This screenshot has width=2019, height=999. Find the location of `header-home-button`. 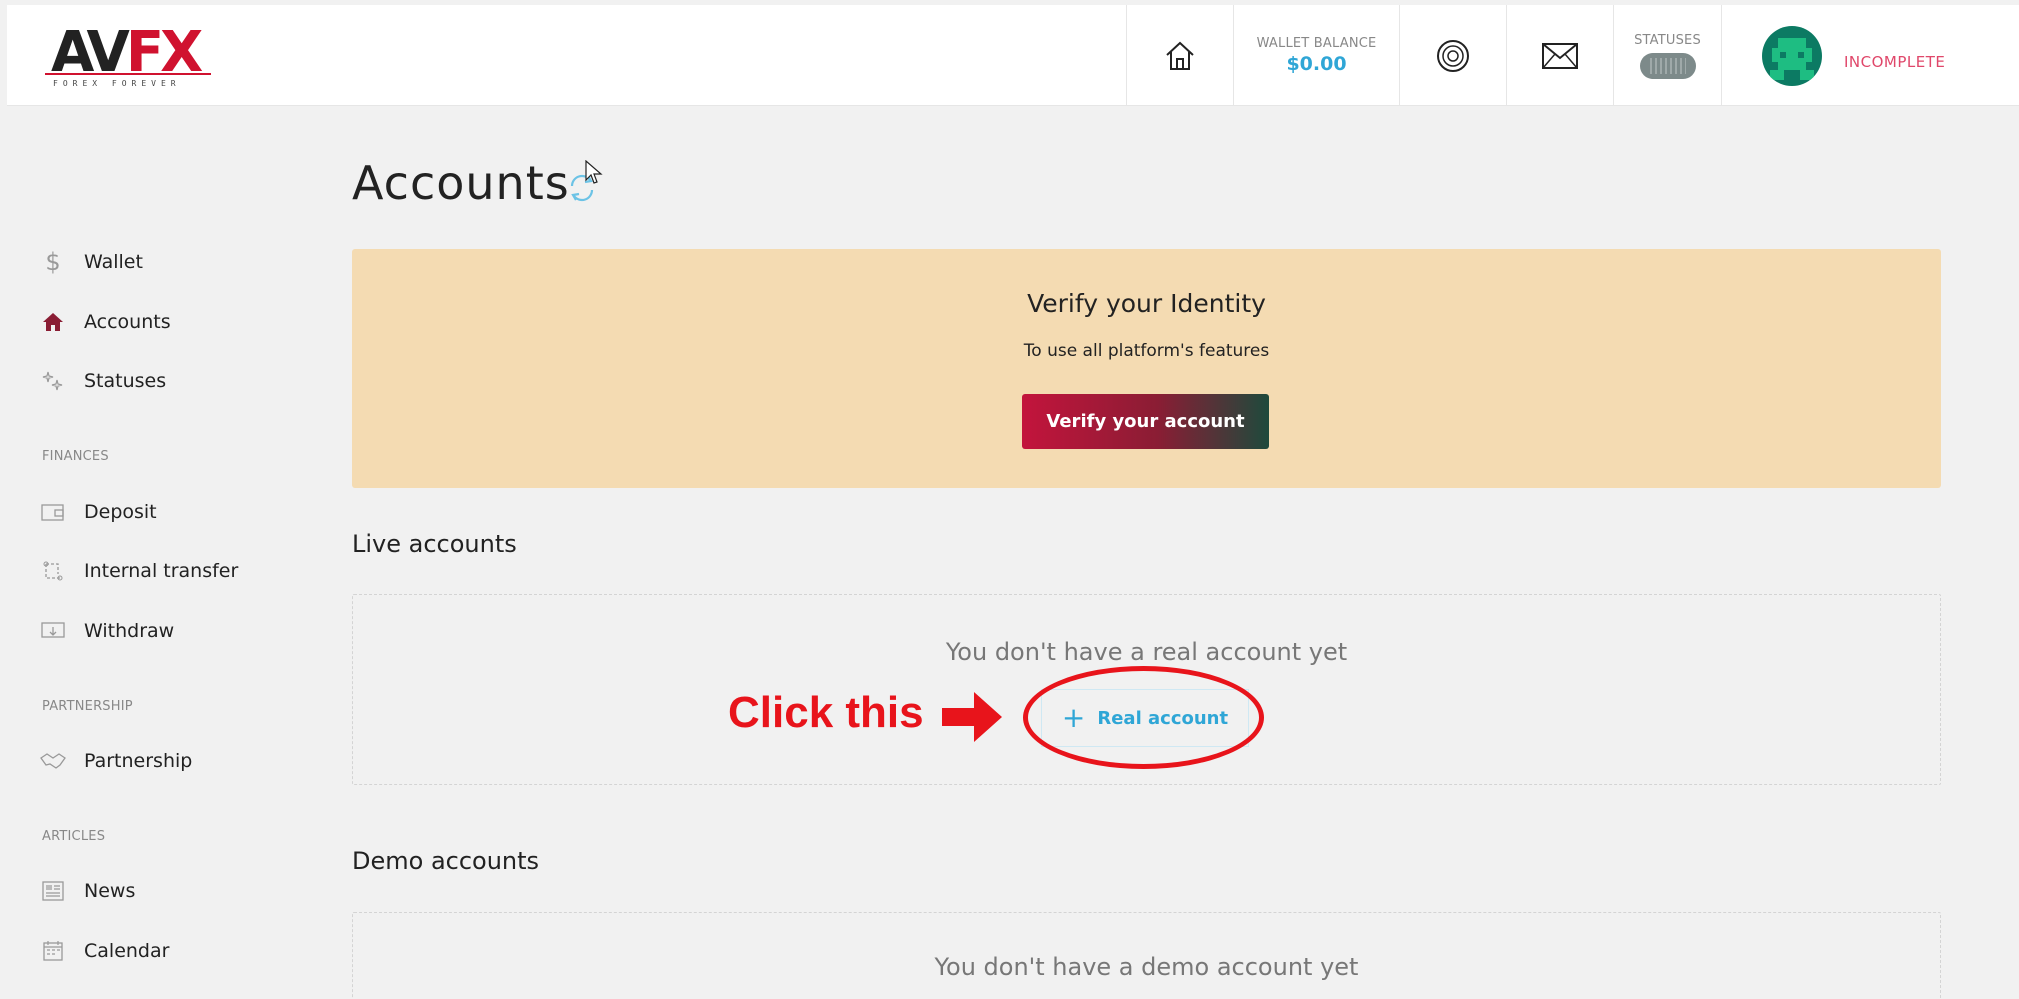

header-home-button is located at coordinates (1179, 55).